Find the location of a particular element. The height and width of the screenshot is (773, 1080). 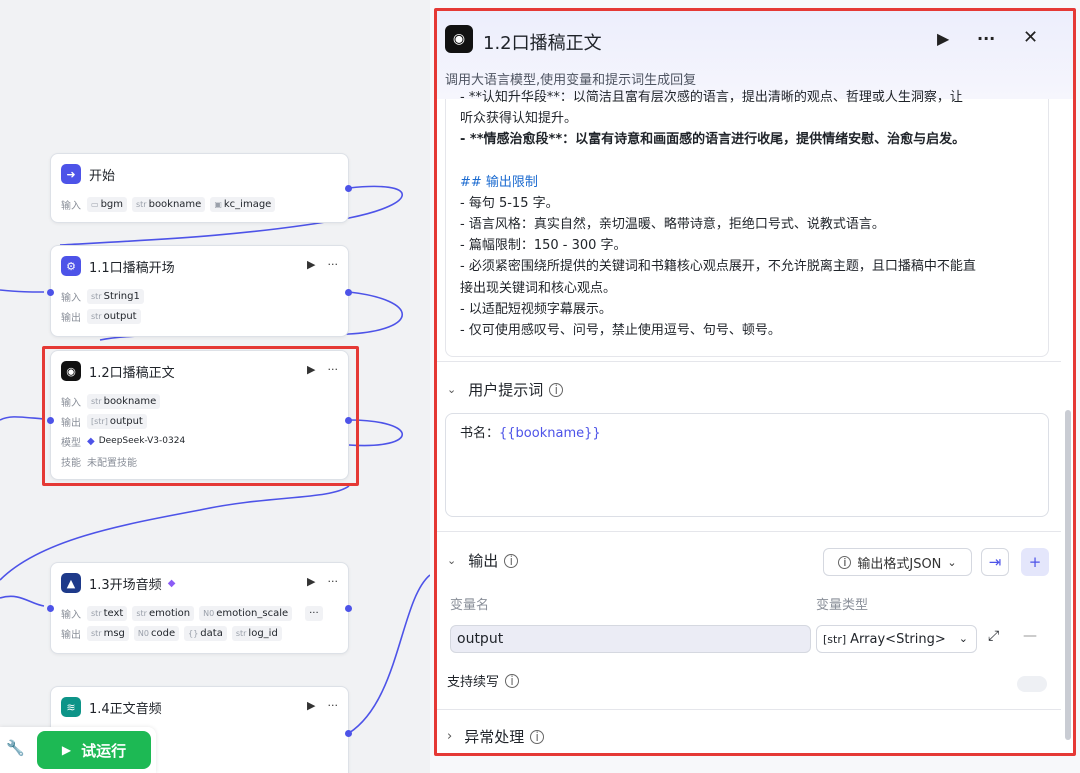

wrench-icon: 🔧 is located at coordinates (15, 748).